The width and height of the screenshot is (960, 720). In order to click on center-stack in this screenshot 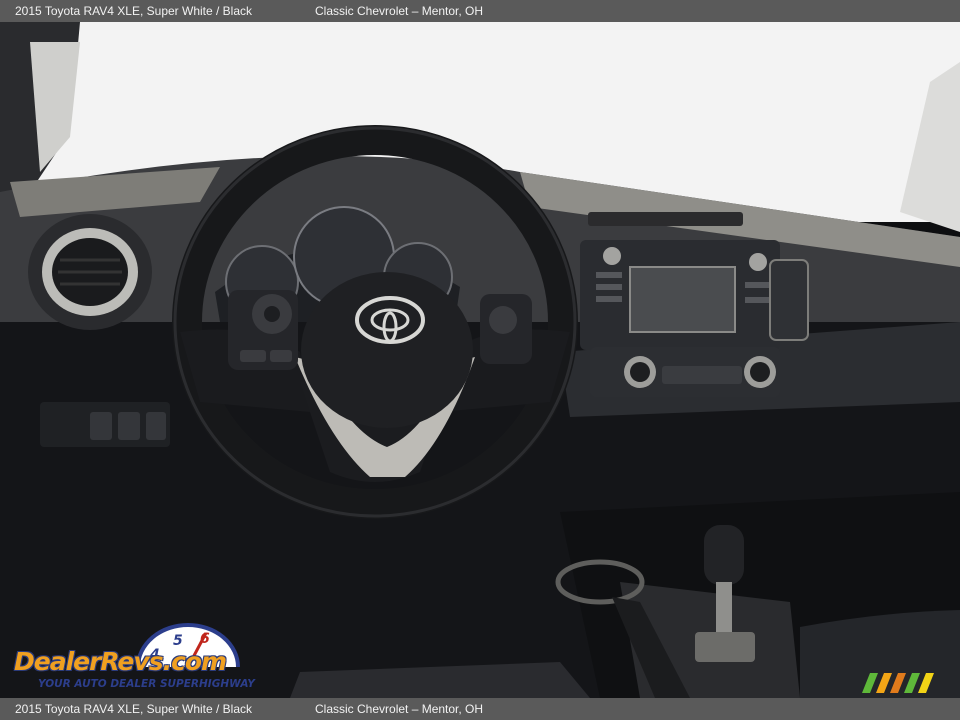, I will do `click(694, 318)`.